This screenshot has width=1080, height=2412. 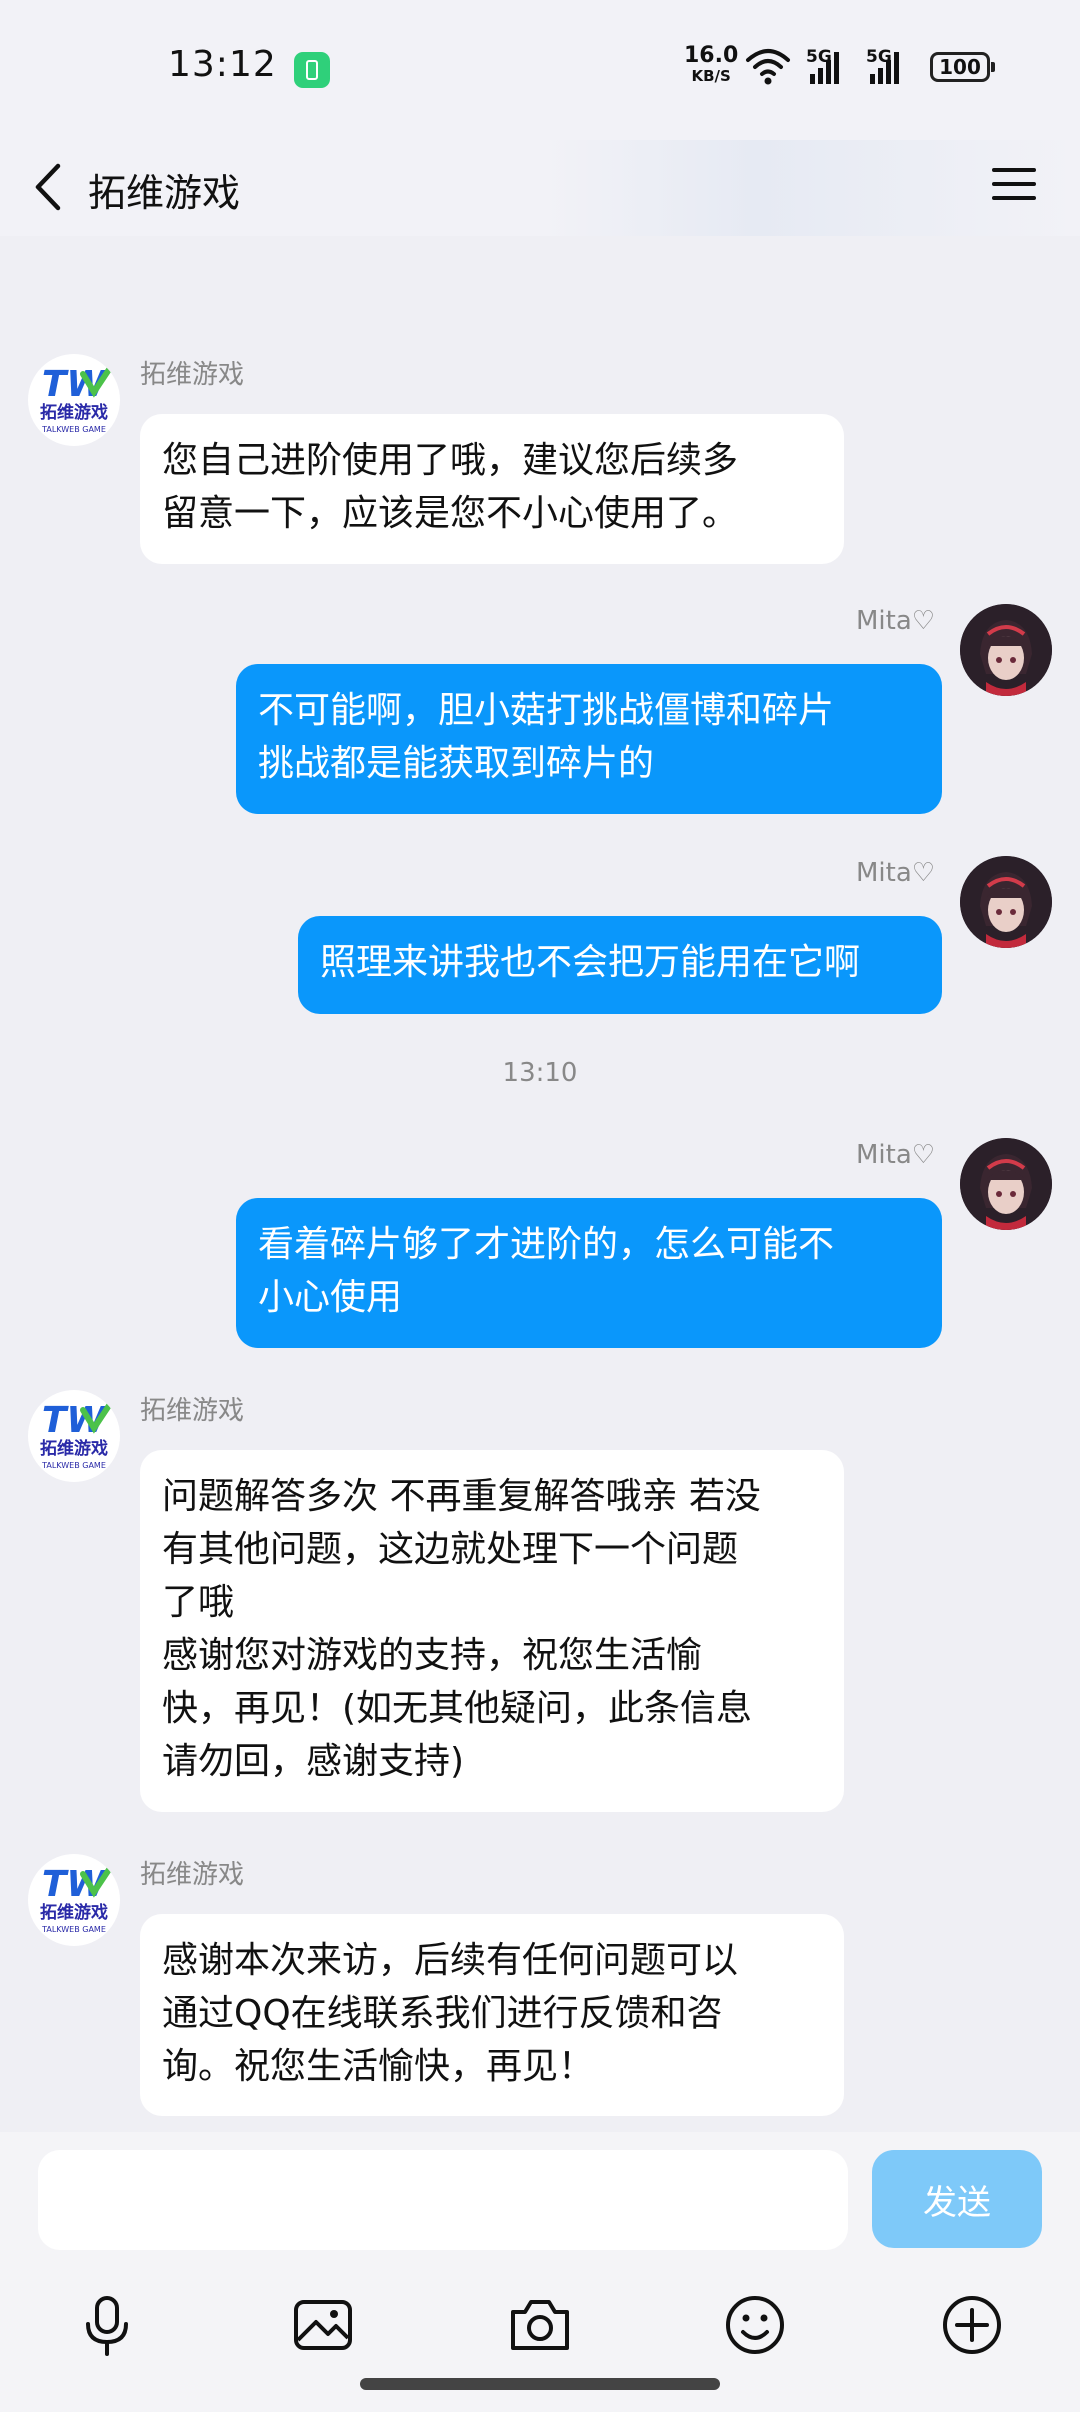 What do you see at coordinates (589, 739) in the screenshot?
I see `message-bubble-outgoing: 不可能啊，胆小菇打挑战僵博和碎片 挑战都是能获取到碎片的` at bounding box center [589, 739].